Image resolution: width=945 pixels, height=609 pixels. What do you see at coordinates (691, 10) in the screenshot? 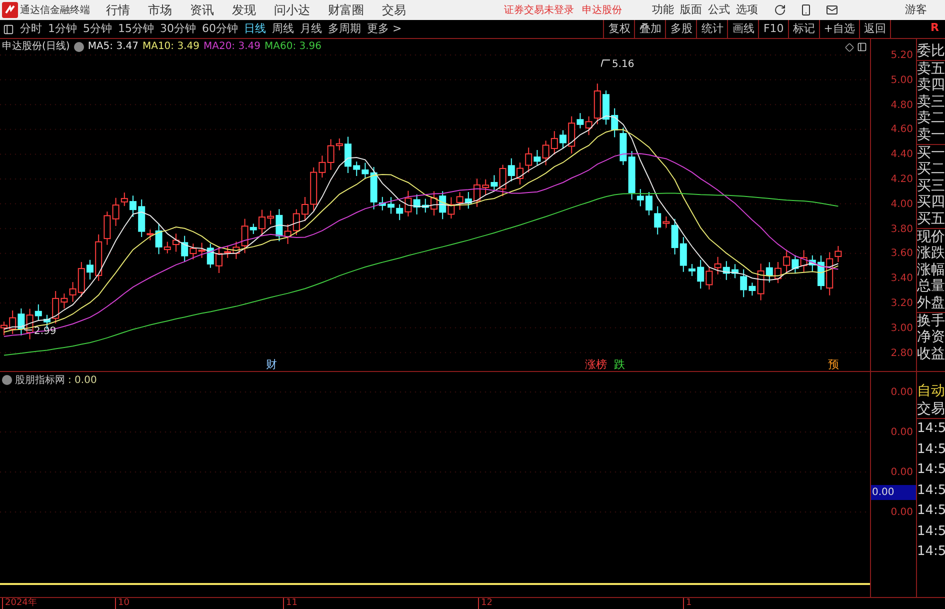
I see `menu-item: 版面` at bounding box center [691, 10].